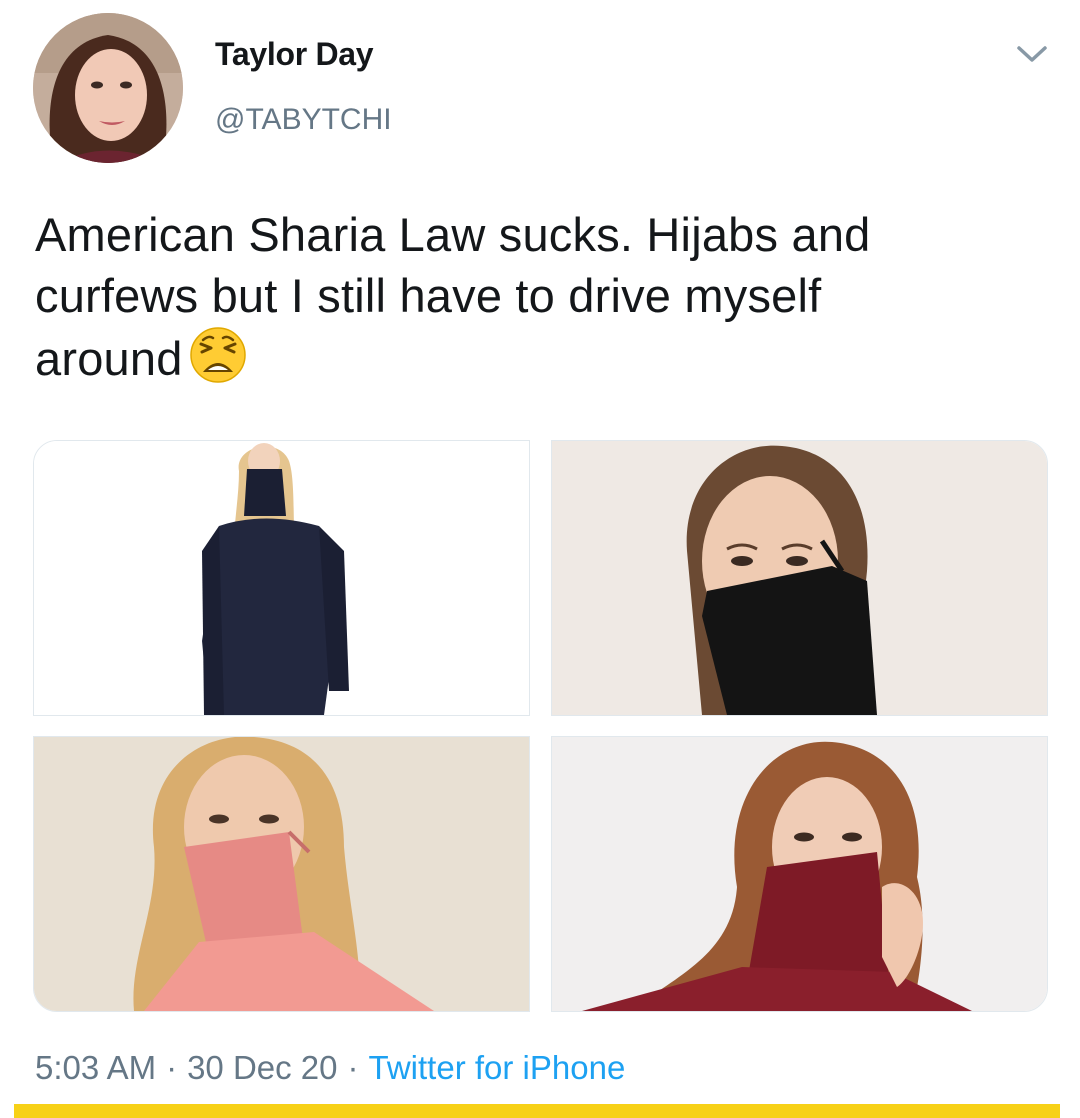 The image size is (1080, 1118). I want to click on chevron-down-icon, so click(1032, 53).